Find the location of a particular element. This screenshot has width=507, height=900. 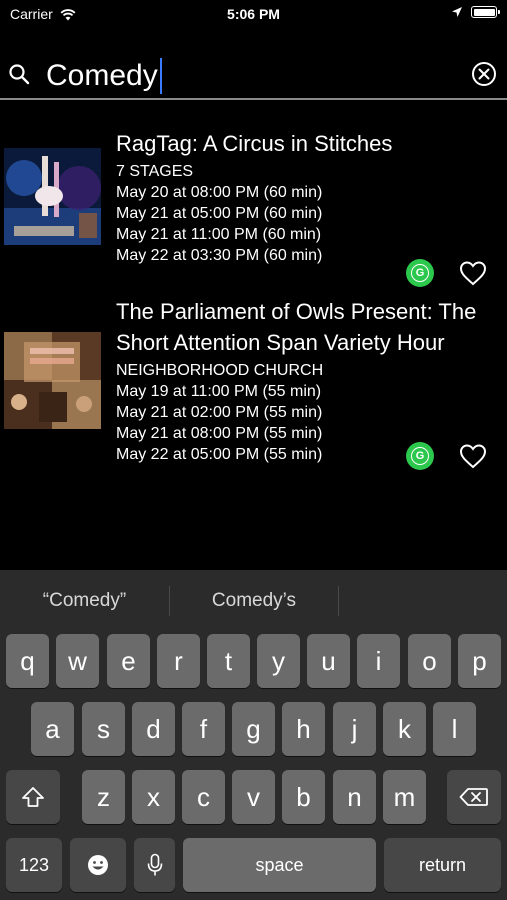

shift-key is located at coordinates (33, 797).